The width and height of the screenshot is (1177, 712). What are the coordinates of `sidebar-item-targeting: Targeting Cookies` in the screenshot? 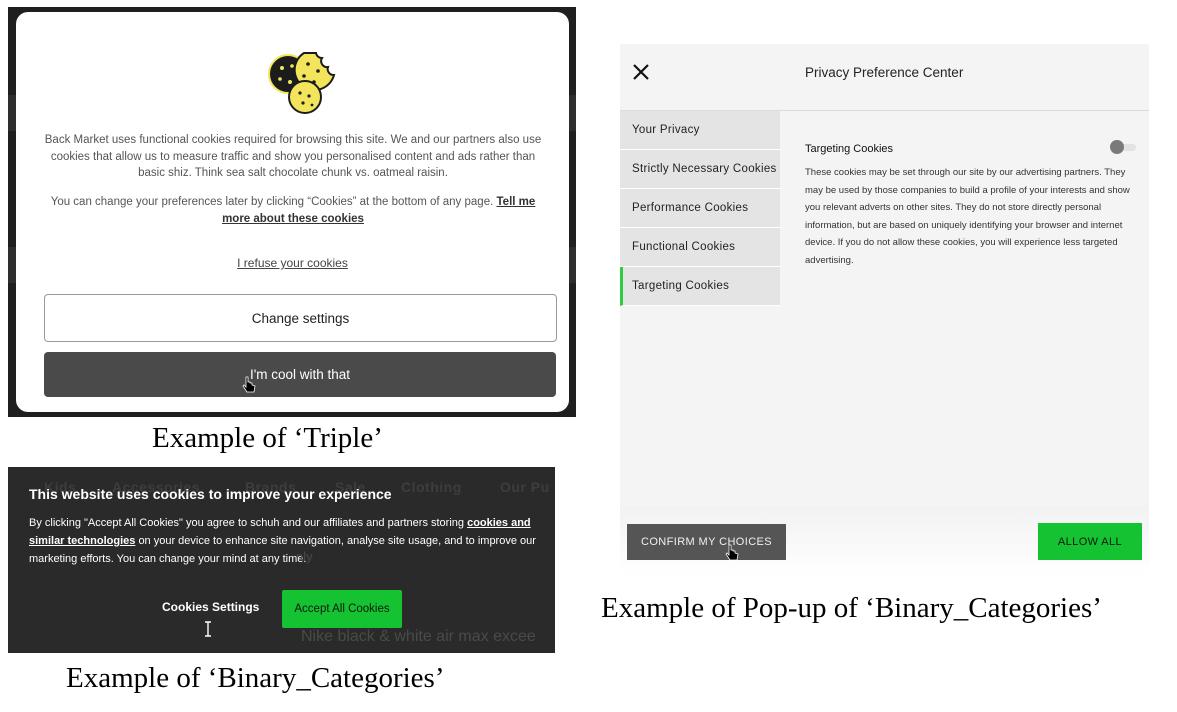 It's located at (700, 286).